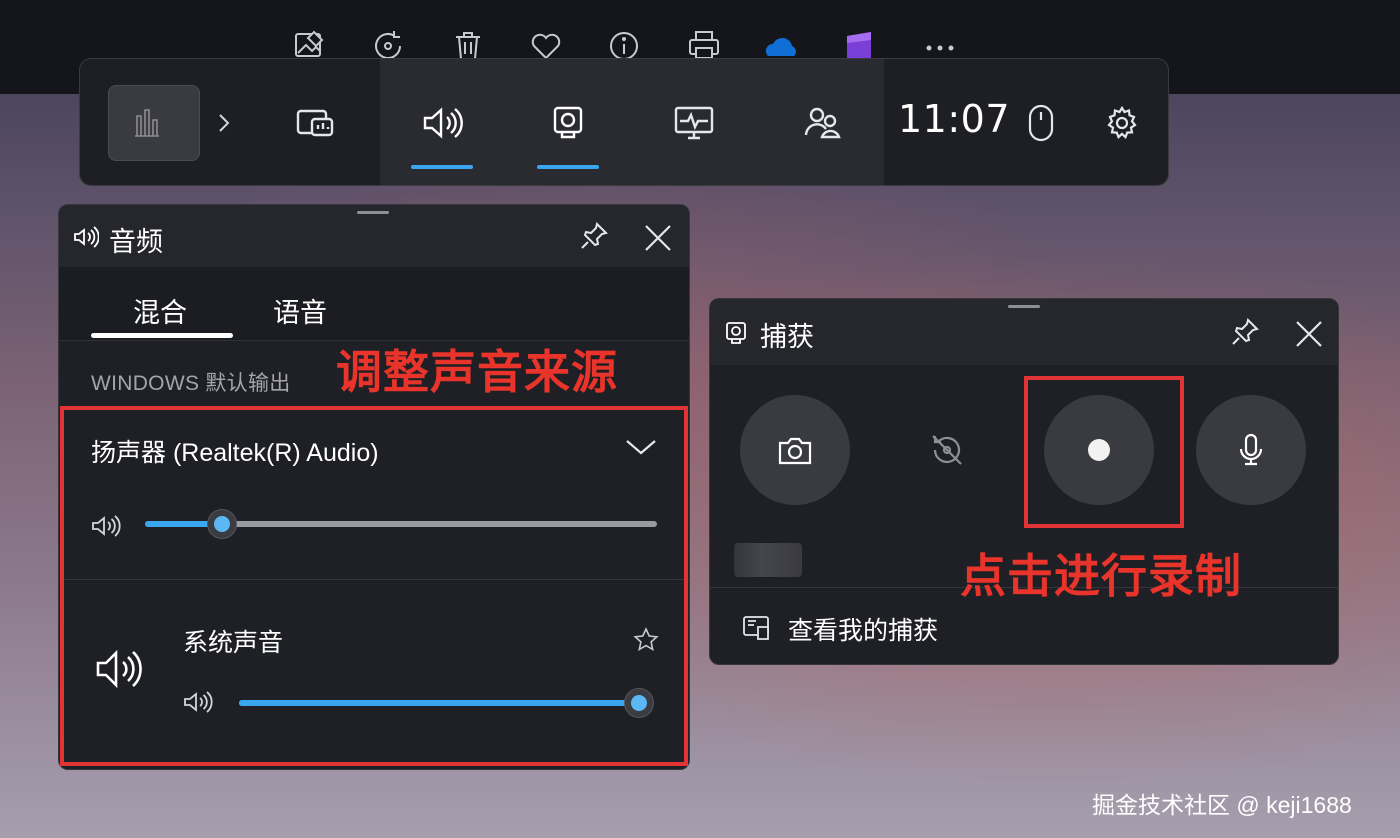 This screenshot has height=838, width=1400. Describe the element at coordinates (374, 304) in the screenshot. I see `audio-tabs: 混合 语音` at that location.